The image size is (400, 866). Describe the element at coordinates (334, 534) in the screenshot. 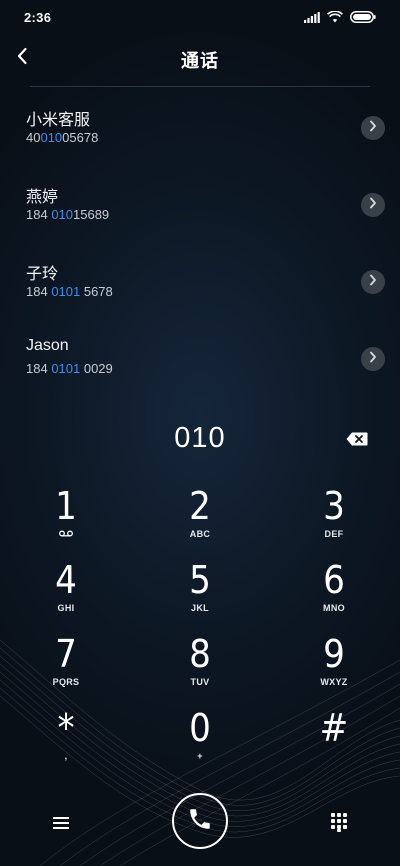

I see `key-letters: DEF` at that location.